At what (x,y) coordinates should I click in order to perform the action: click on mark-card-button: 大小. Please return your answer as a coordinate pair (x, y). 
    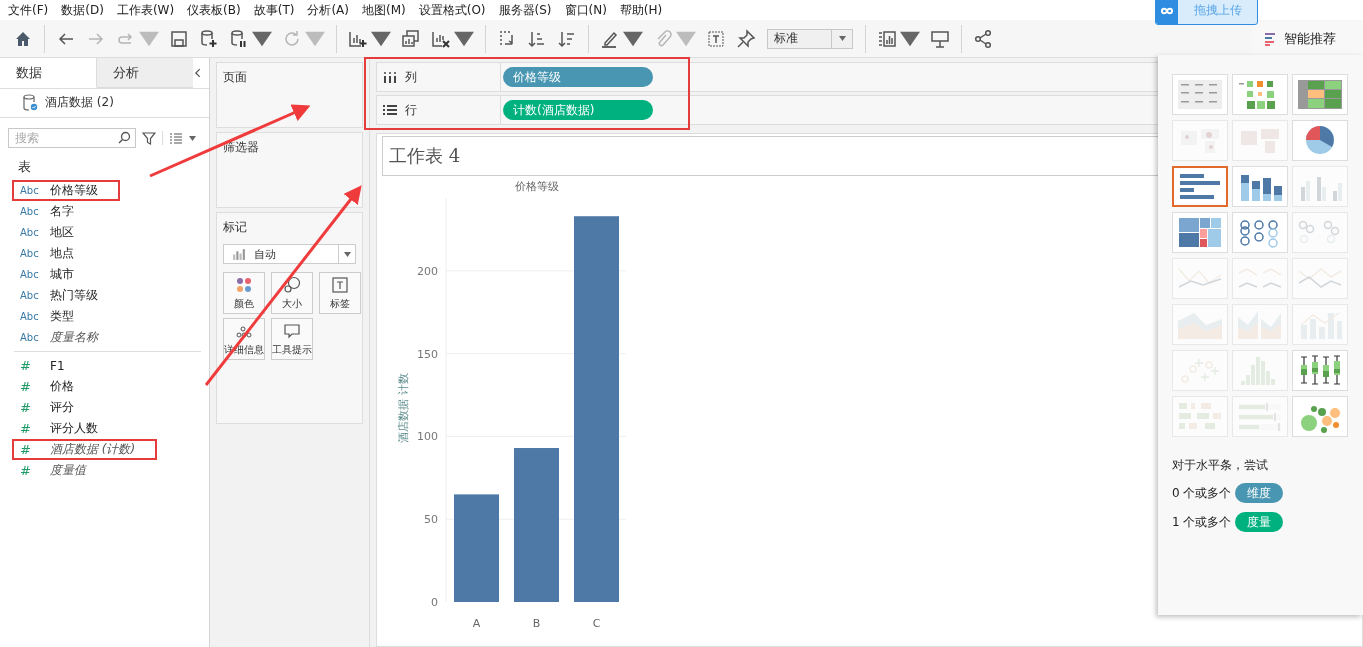
    Looking at the image, I should click on (292, 293).